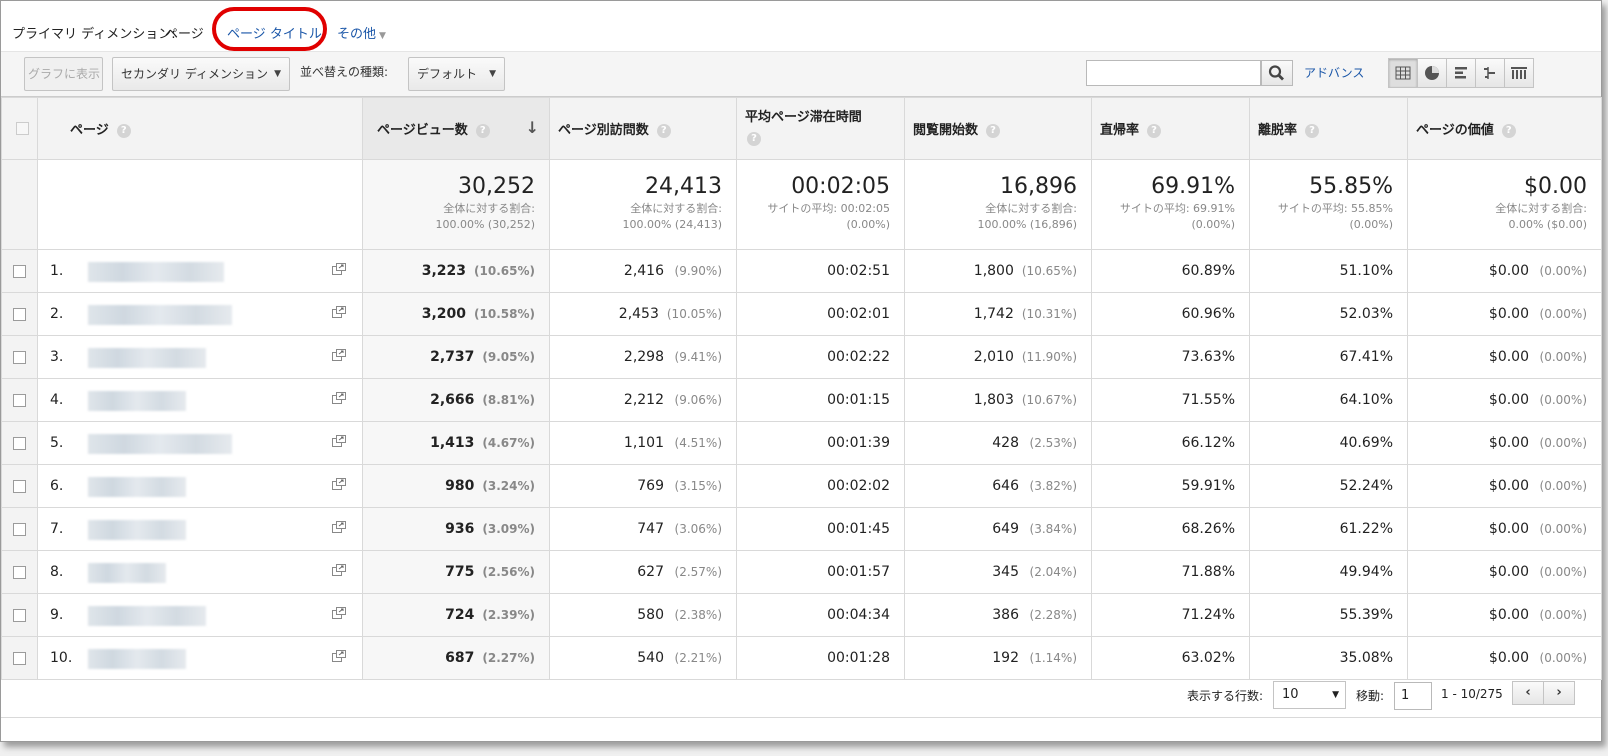  What do you see at coordinates (456, 486) in the screenshot?
I see `pageviews-cell: 980 (3.24%)` at bounding box center [456, 486].